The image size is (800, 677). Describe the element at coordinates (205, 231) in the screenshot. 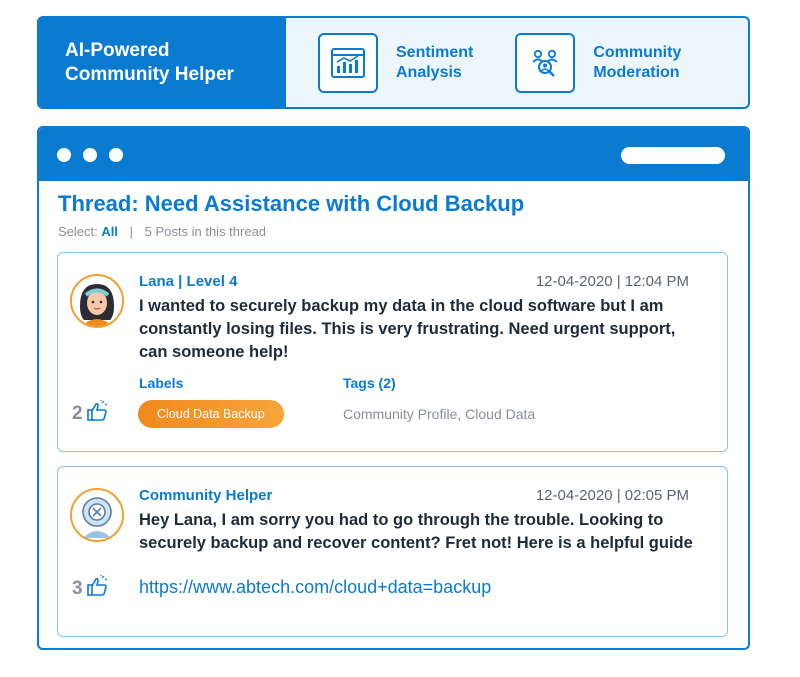

I see `post-count: 5 Posts in this thread` at that location.